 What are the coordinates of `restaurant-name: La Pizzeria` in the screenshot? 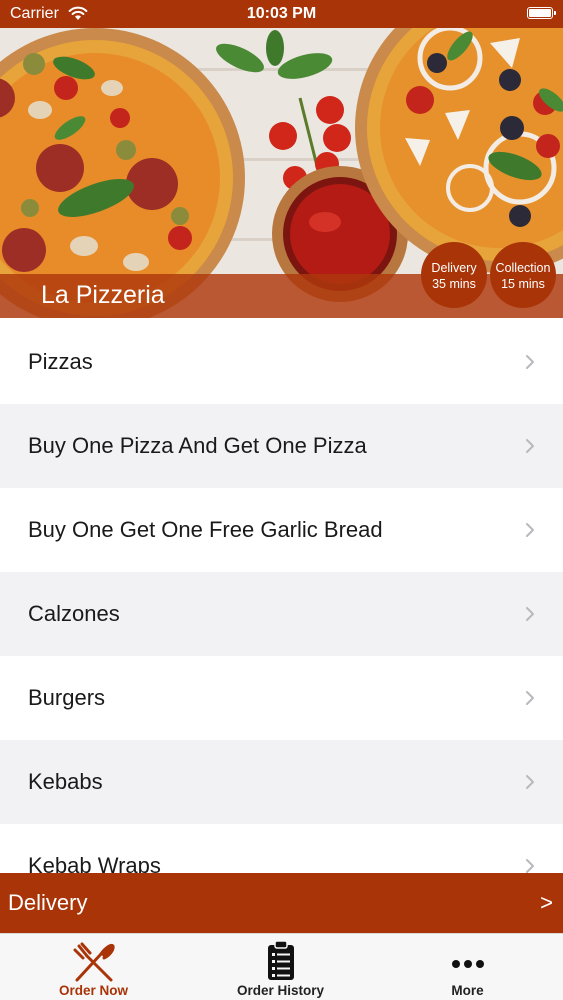 It's located at (103, 295).